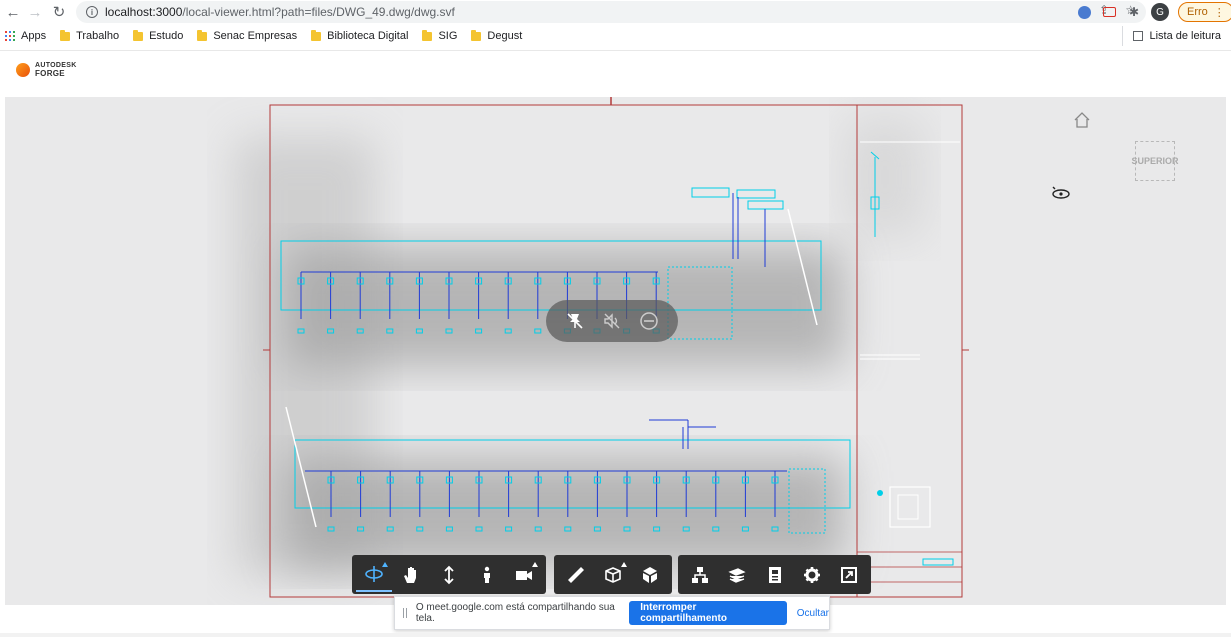 The width and height of the screenshot is (1231, 637). Describe the element at coordinates (1160, 12) in the screenshot. I see `profile-avatar: G` at that location.